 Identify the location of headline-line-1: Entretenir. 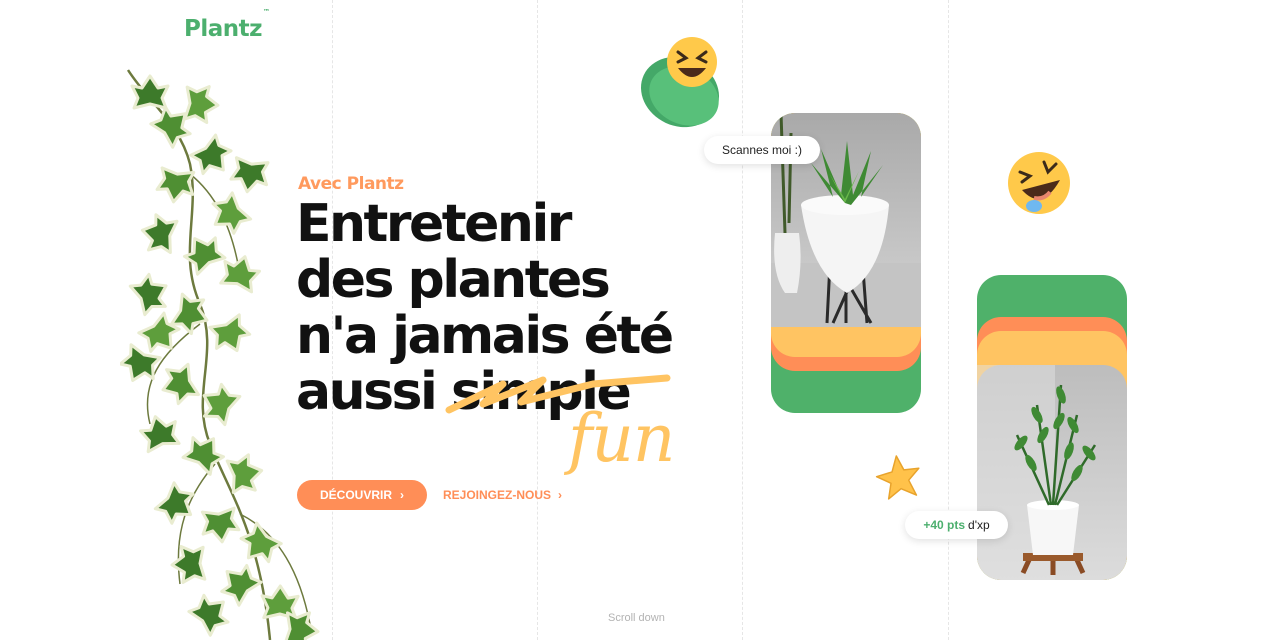
(434, 224).